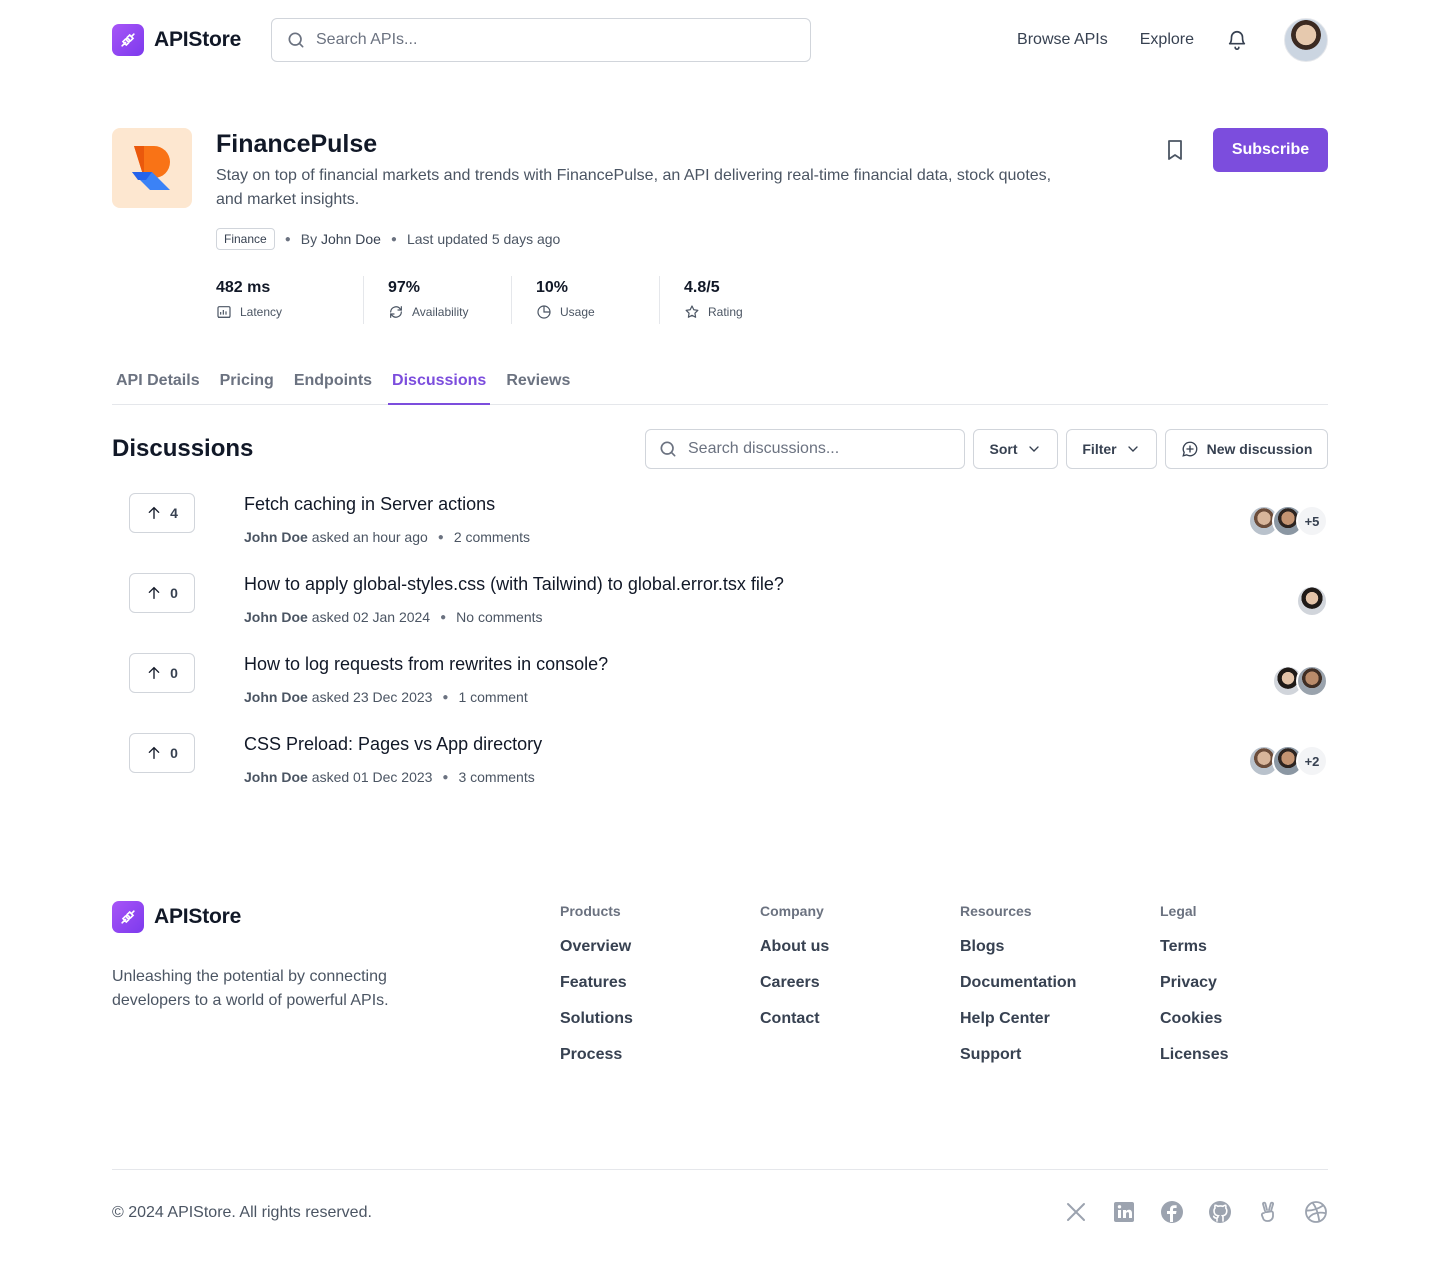  What do you see at coordinates (351, 239) in the screenshot?
I see `author-name: John Doe` at bounding box center [351, 239].